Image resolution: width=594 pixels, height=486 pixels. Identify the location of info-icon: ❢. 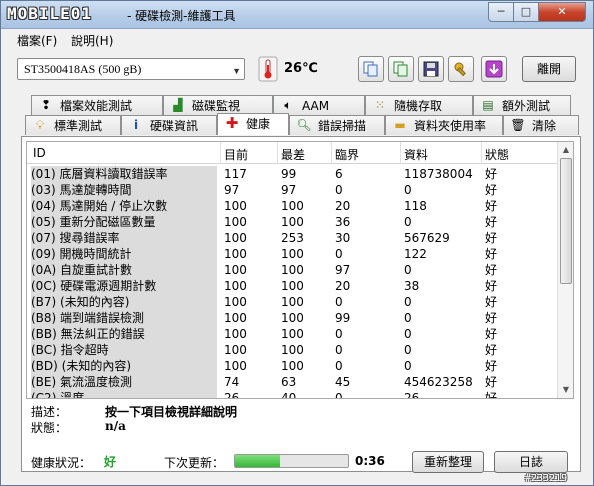
(46, 105).